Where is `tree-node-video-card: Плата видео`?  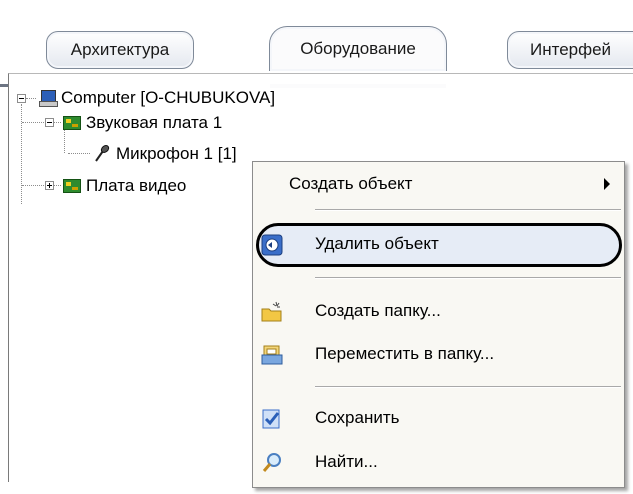 tree-node-video-card: Плата видео is located at coordinates (124, 186).